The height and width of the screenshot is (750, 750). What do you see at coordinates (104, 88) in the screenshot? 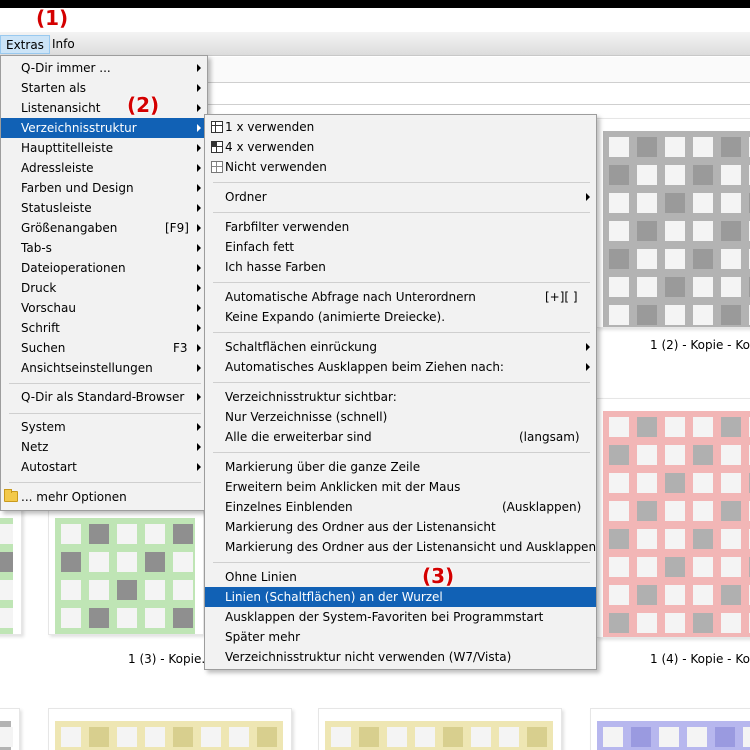
I see `extras-menu-item-starten-als: Starten als` at bounding box center [104, 88].